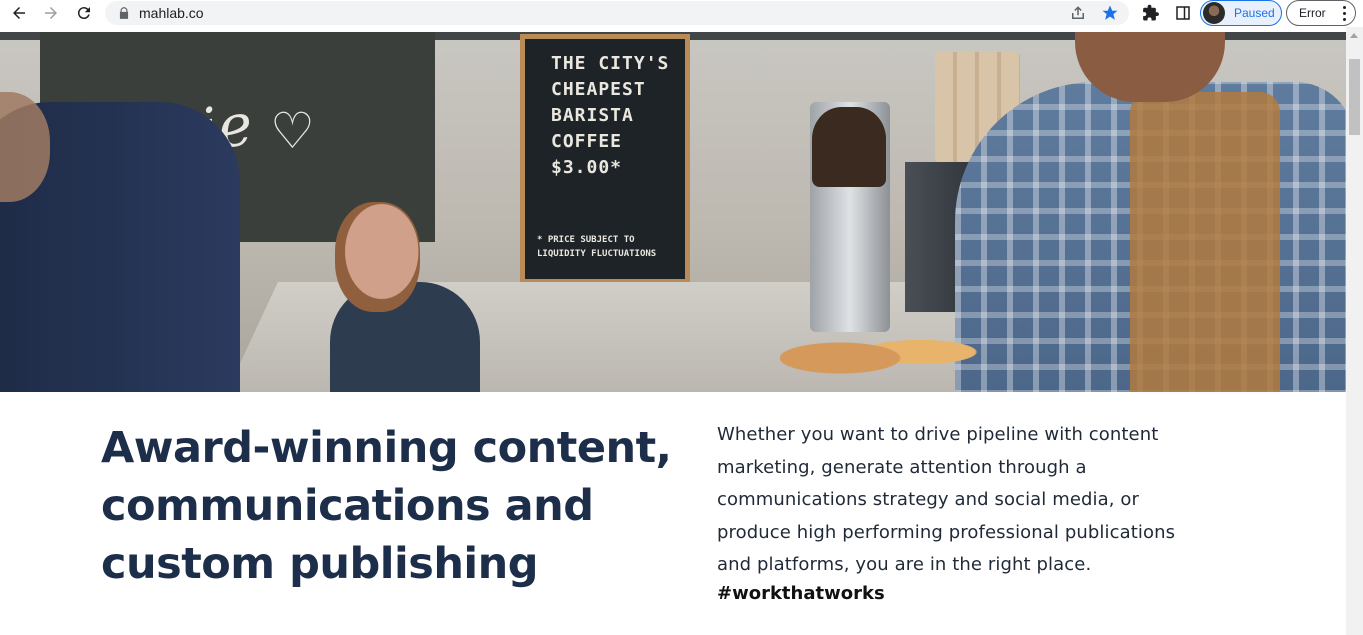  Describe the element at coordinates (1345, 14) in the screenshot. I see `kebab-menu-icon` at that location.